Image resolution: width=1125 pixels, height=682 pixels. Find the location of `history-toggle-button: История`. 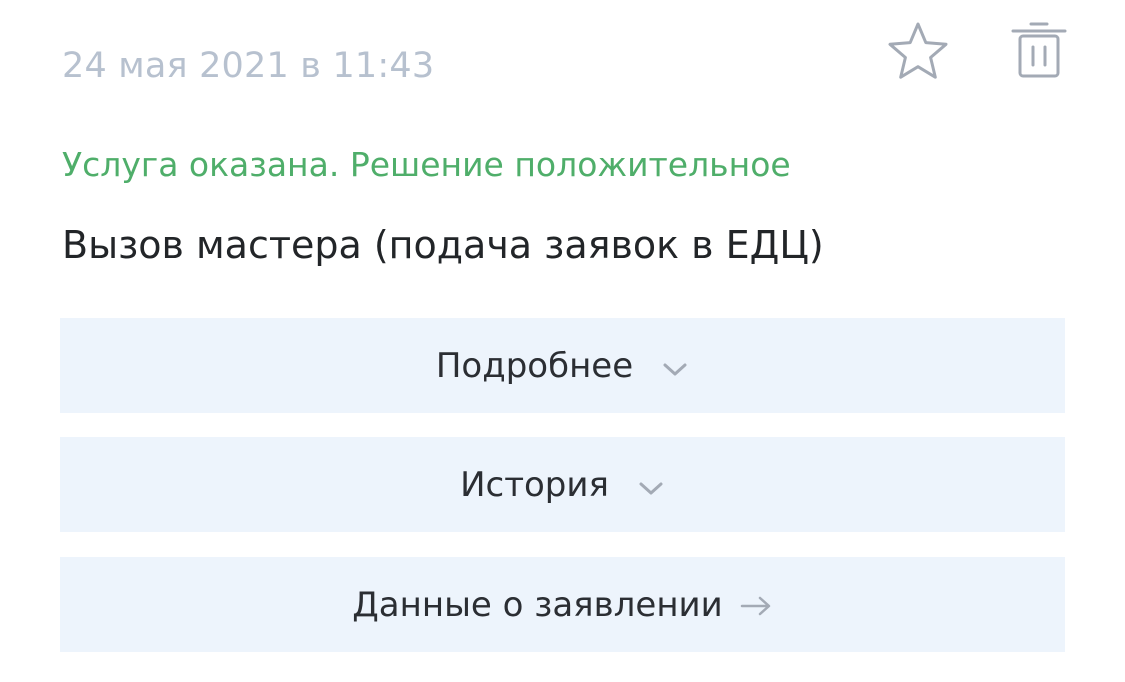

history-toggle-button: История is located at coordinates (562, 484).